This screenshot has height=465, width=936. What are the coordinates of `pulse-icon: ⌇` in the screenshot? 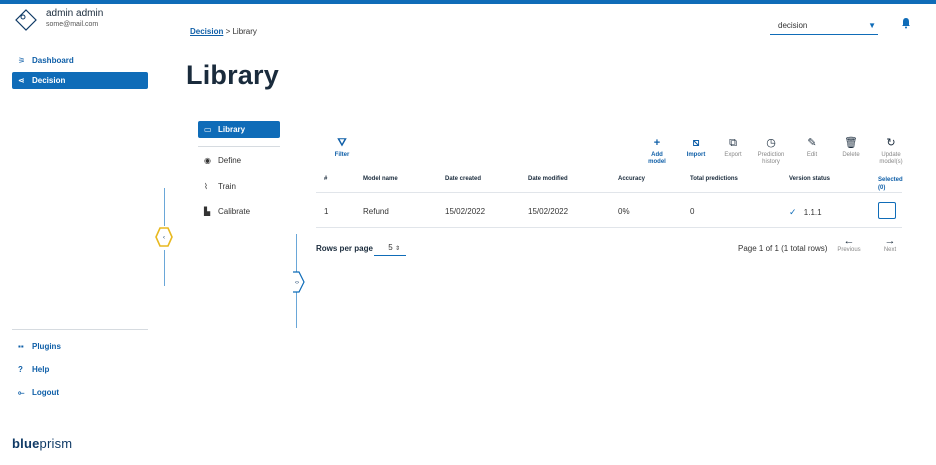 It's located at (206, 186).